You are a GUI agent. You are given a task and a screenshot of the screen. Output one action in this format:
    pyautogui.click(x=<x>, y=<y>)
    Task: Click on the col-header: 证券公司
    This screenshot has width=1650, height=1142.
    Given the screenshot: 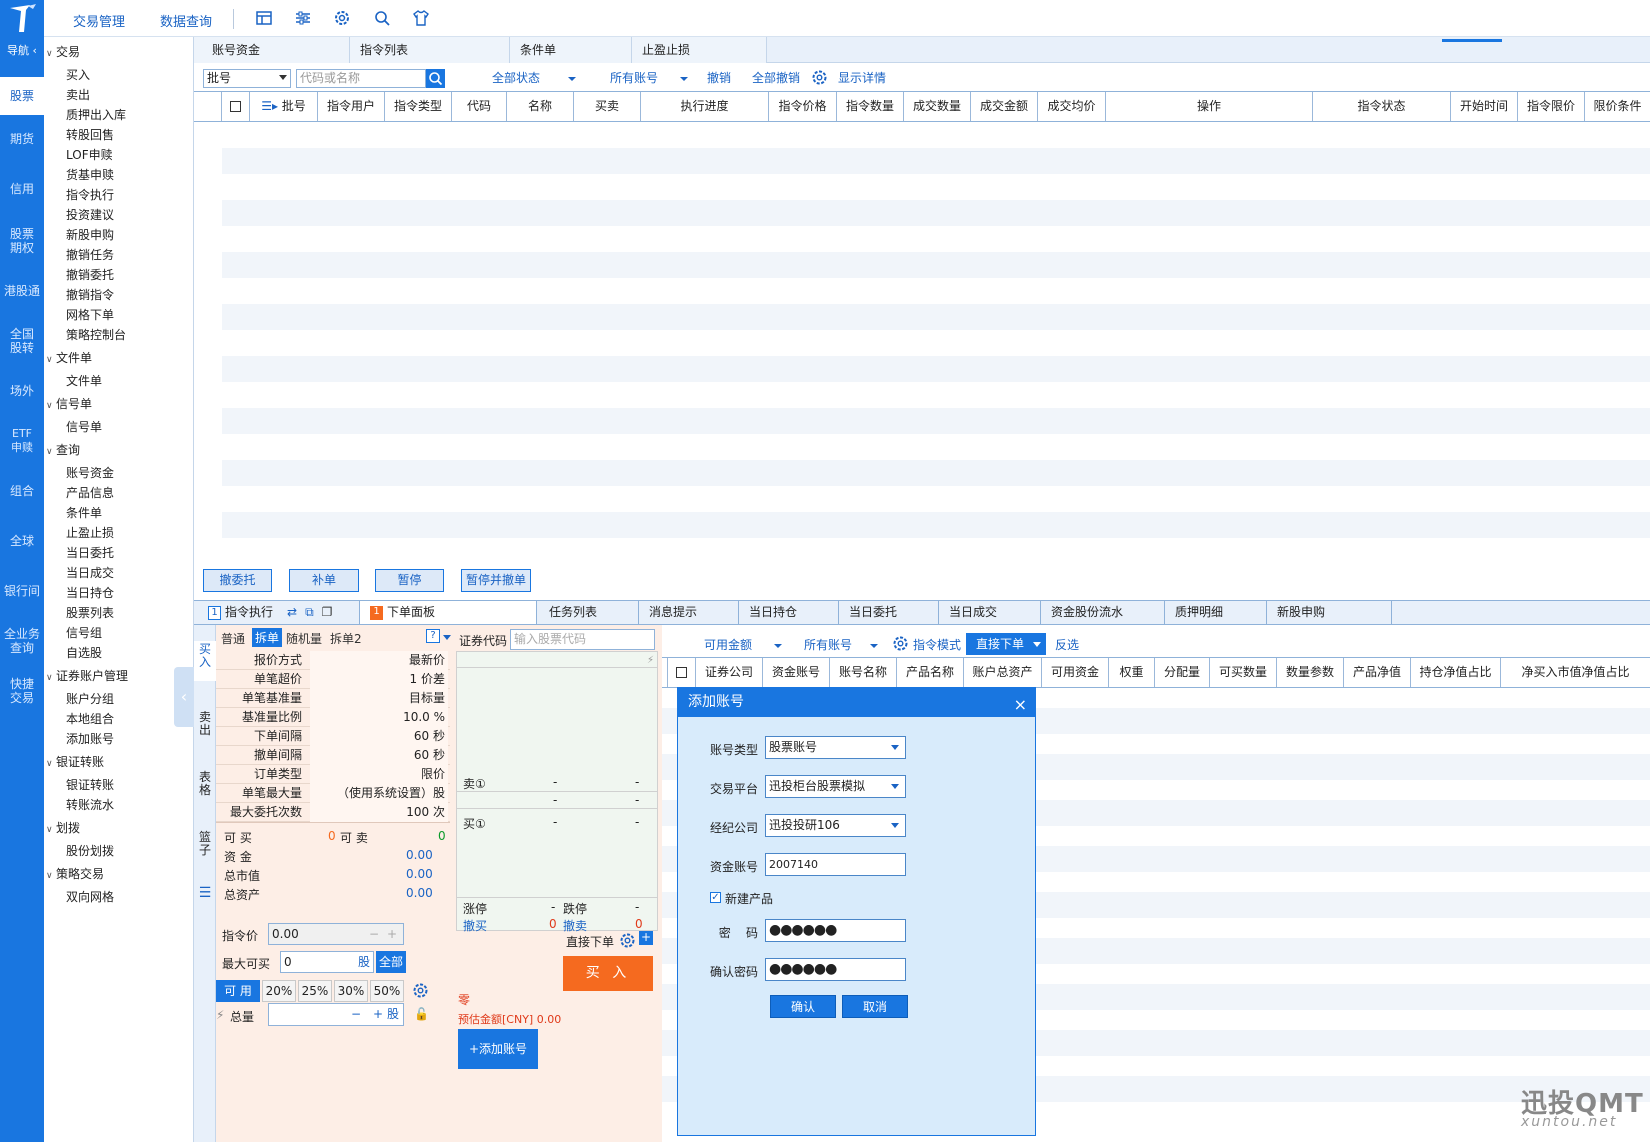 What is the action you would take?
    pyautogui.click(x=729, y=672)
    